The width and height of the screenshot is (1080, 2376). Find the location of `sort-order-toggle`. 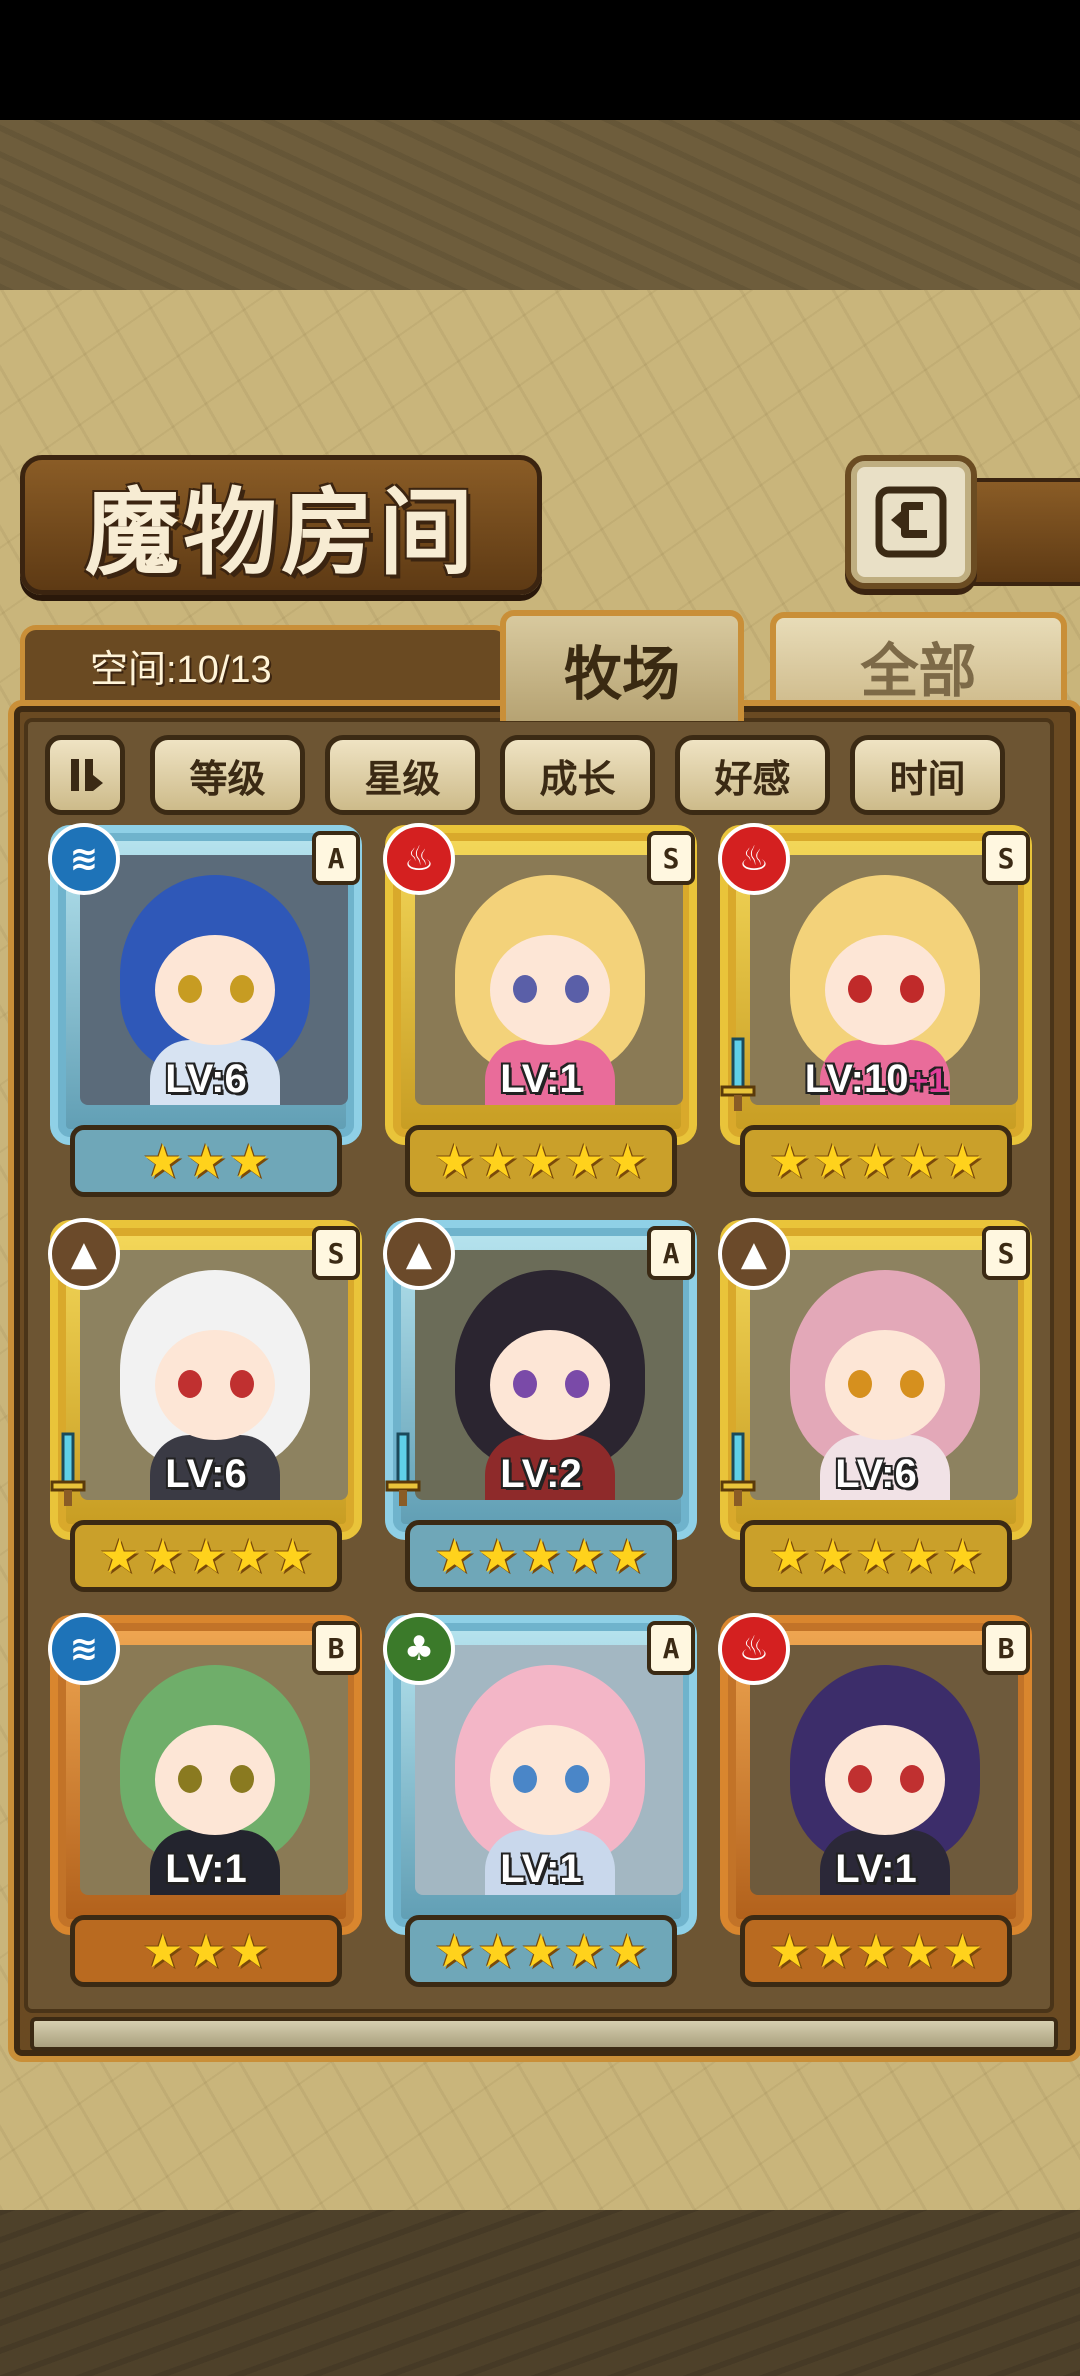

sort-order-toggle is located at coordinates (85, 775).